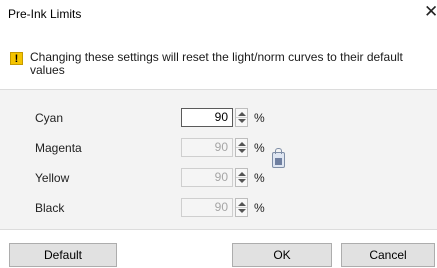  Describe the element at coordinates (241, 117) in the screenshot. I see `cyan-stepper` at that location.